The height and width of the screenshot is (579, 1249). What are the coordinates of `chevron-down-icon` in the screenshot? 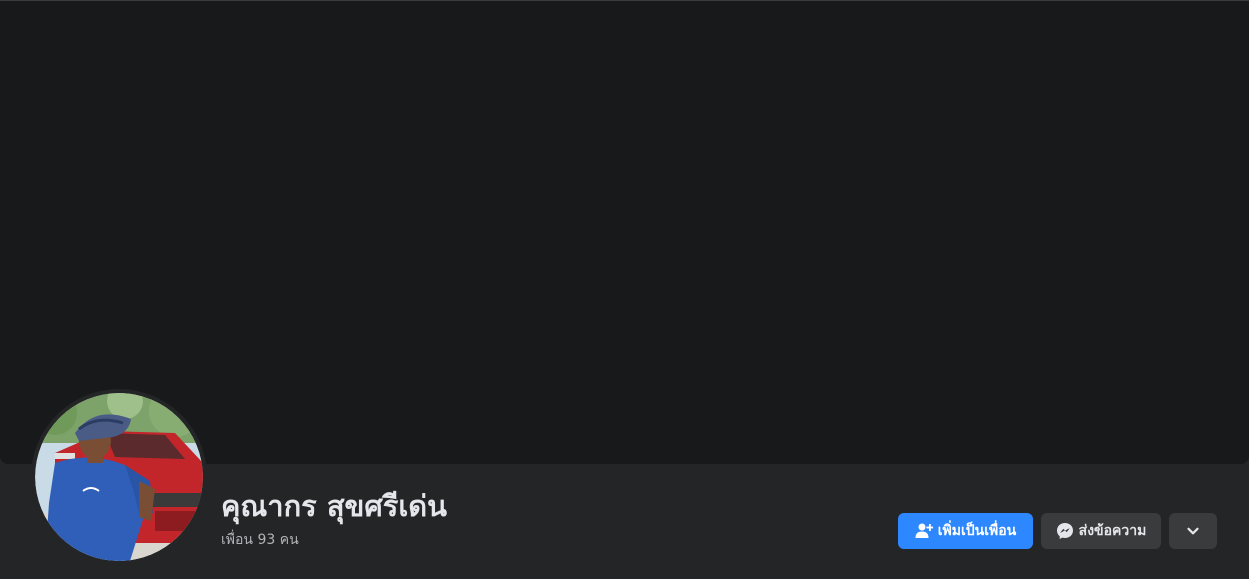 It's located at (1193, 531).